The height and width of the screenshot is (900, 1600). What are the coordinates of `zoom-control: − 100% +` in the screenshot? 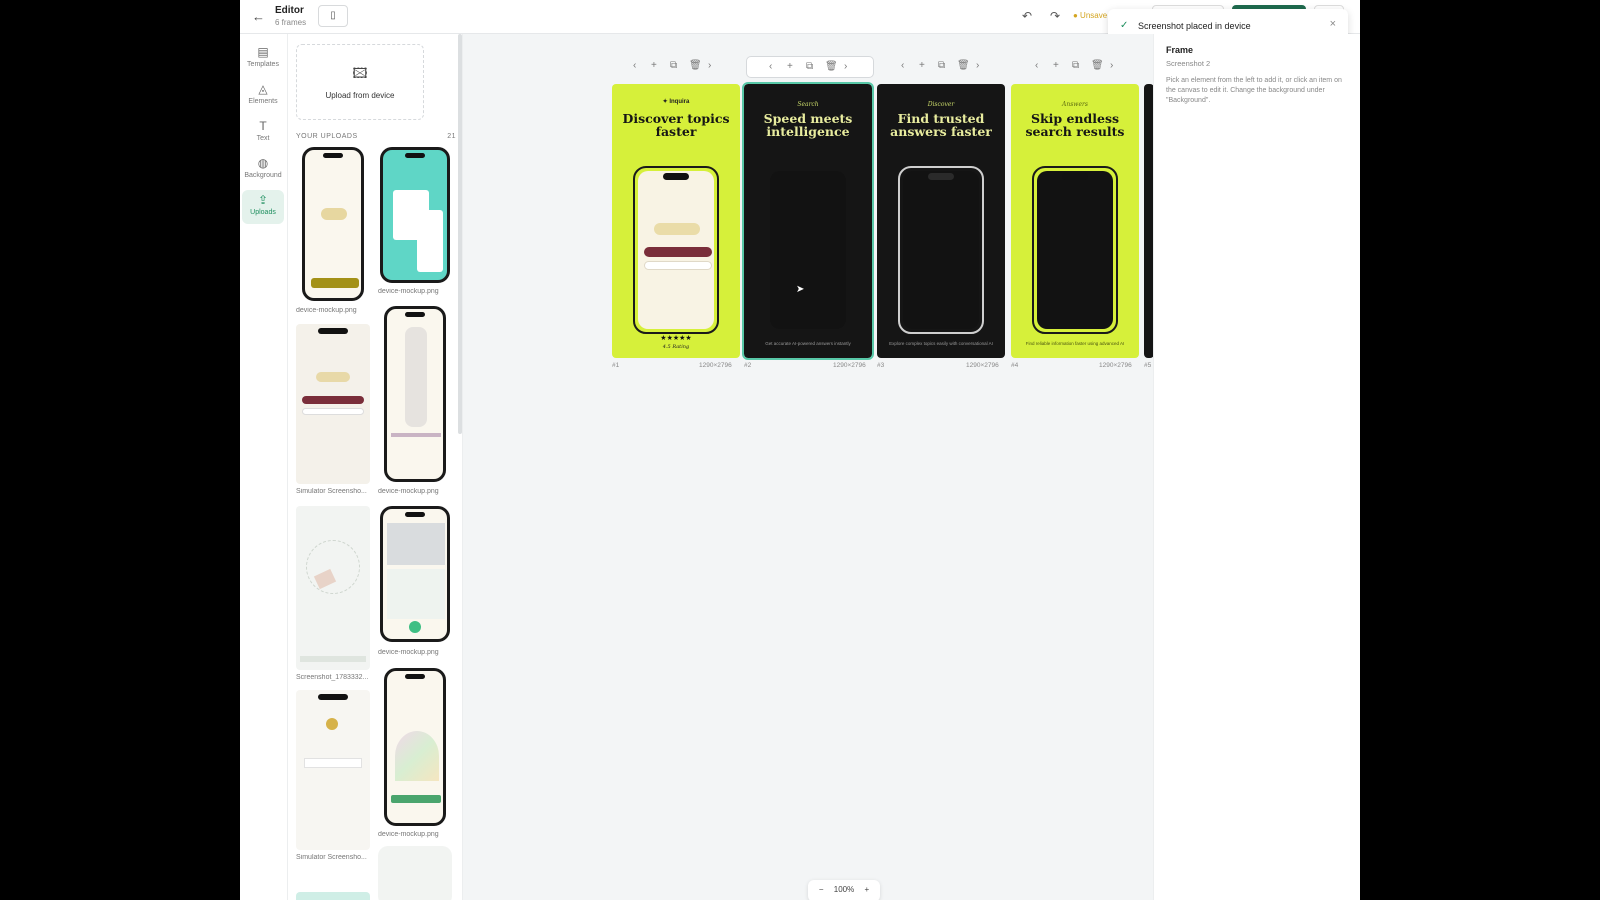 It's located at (844, 890).